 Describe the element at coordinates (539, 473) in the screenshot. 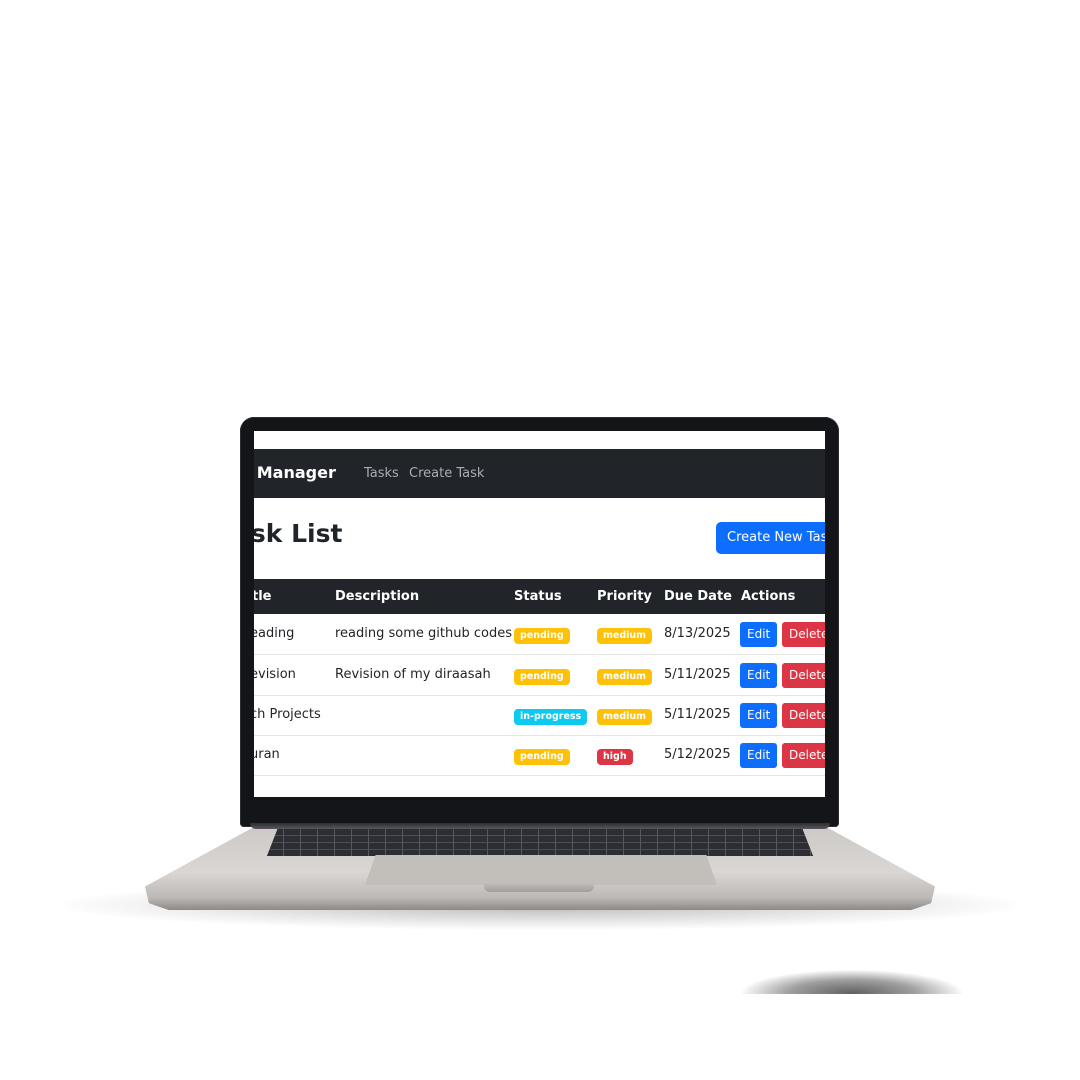

I see `navbar: sk Manager Tasks Create Task` at that location.